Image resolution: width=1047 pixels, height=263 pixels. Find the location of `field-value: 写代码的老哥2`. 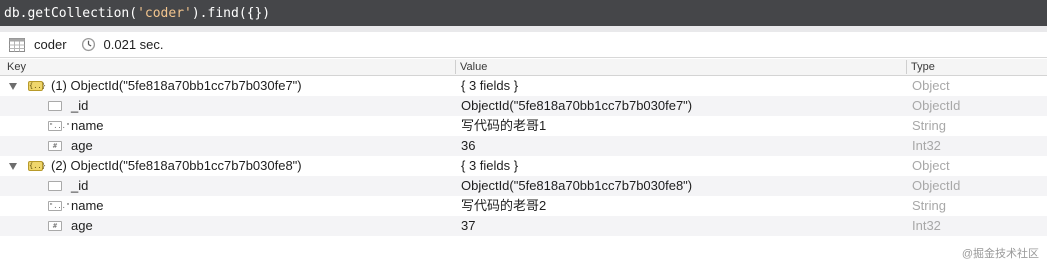

field-value: 写代码的老哥2 is located at coordinates (504, 205).